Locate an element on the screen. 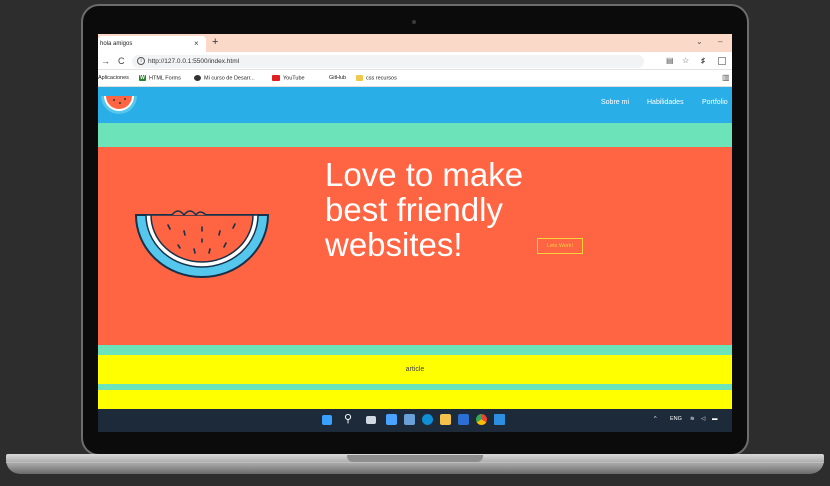  volume-icon: ◁ is located at coordinates (703, 419).